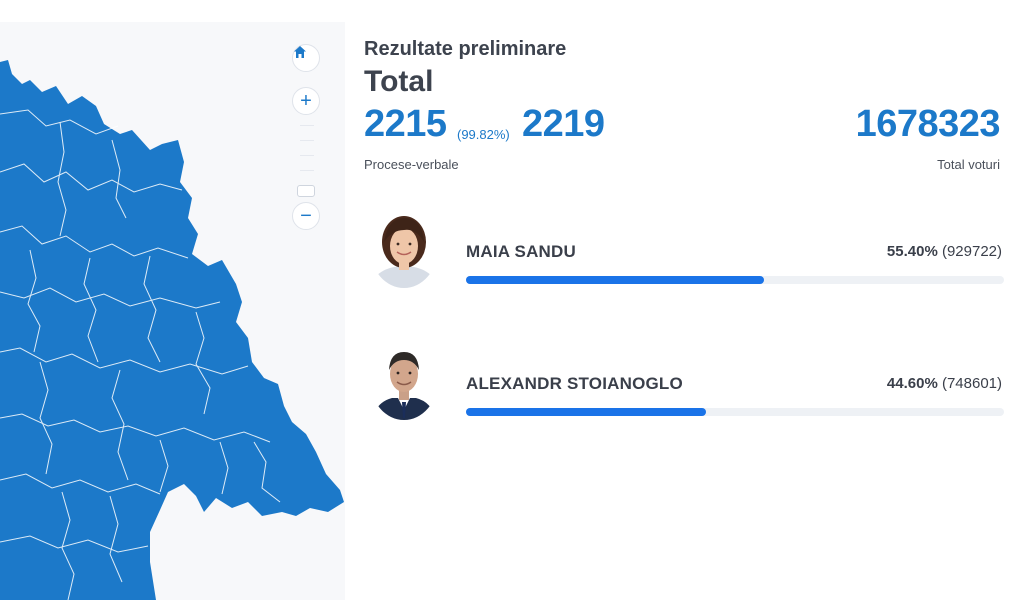  What do you see at coordinates (912, 383) in the screenshot?
I see `candidate-percent: 44.60%` at bounding box center [912, 383].